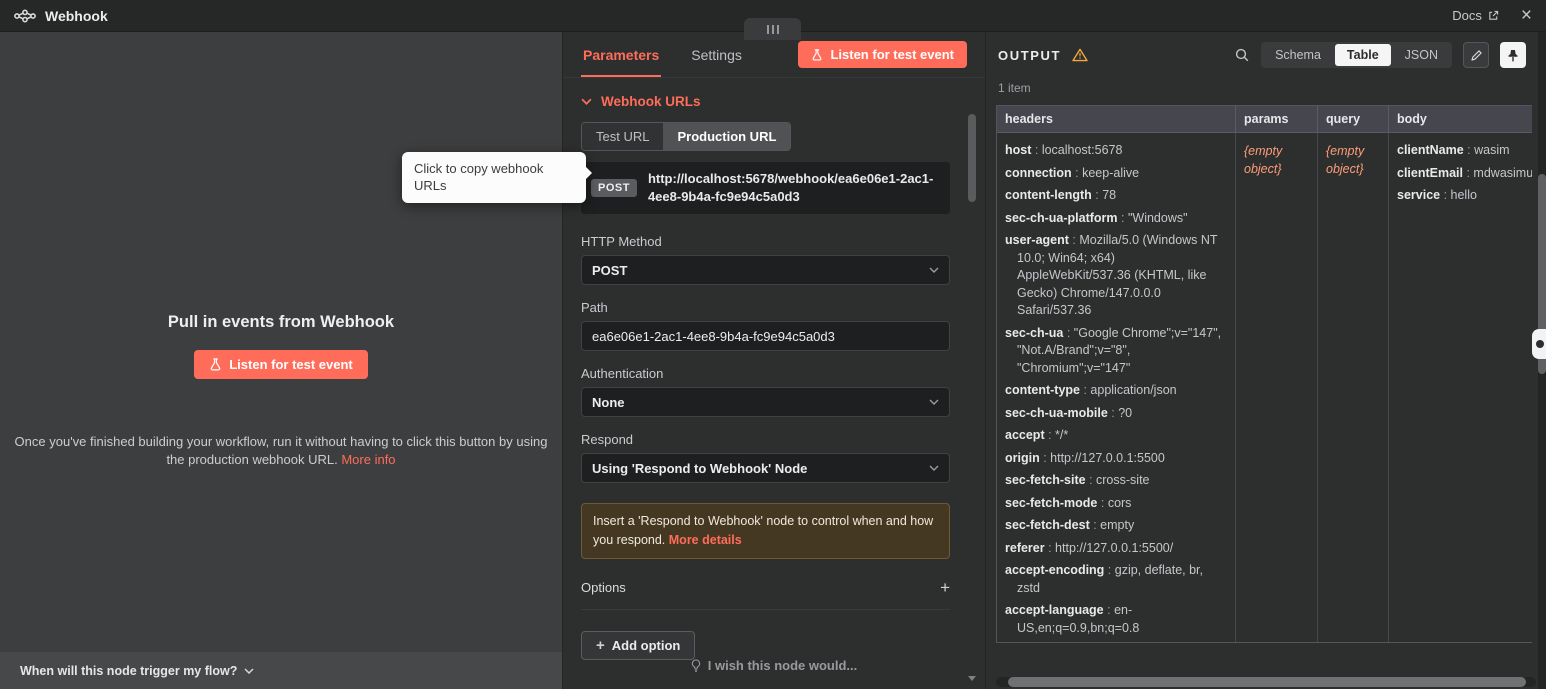 This screenshot has width=1546, height=689. Describe the element at coordinates (1353, 119) in the screenshot. I see `column-header-query: query` at that location.